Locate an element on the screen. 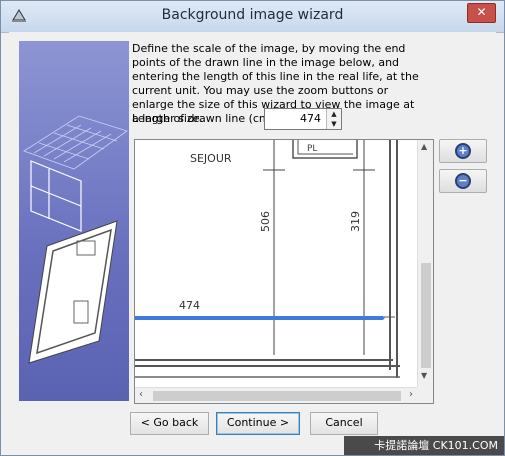  cancel-button: Cancel is located at coordinates (344, 423).